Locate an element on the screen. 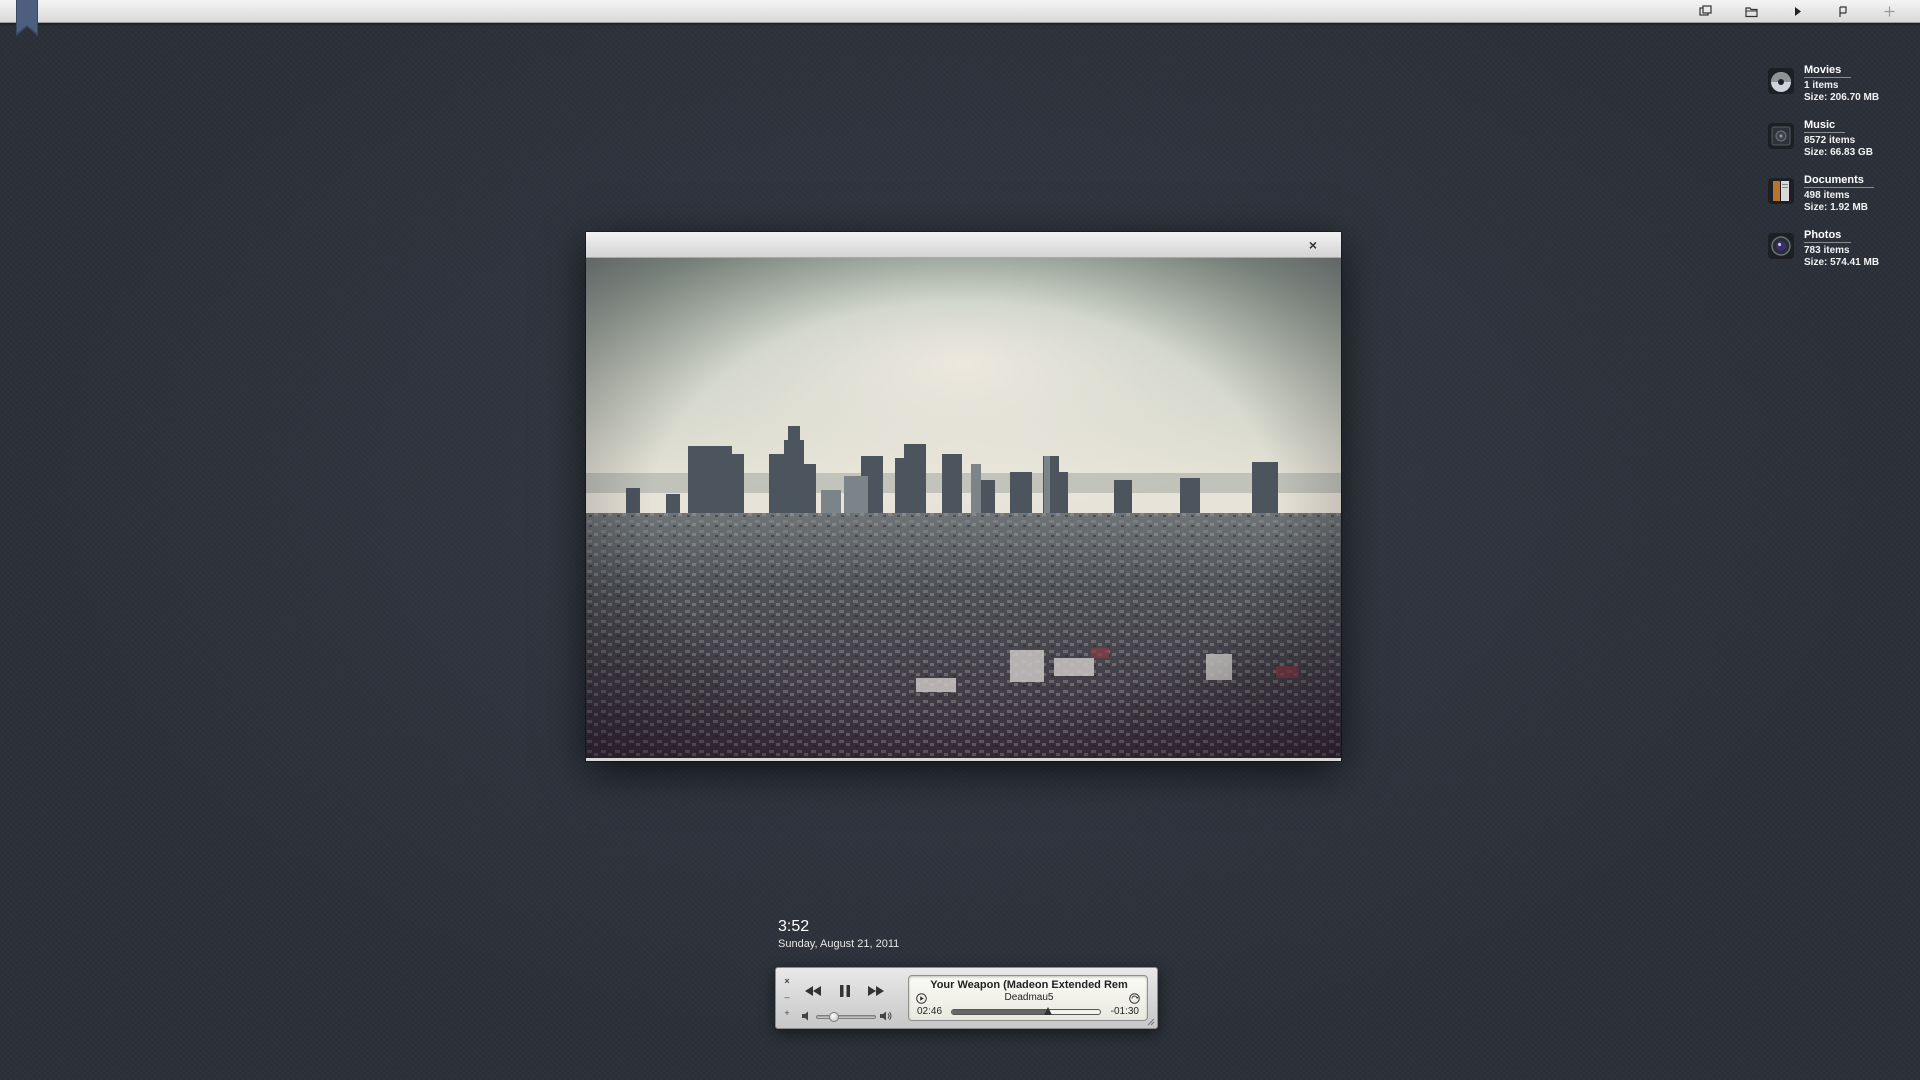 The image size is (1920, 1080). shortcut-size: Size: 66.83 GB is located at coordinates (1838, 152).